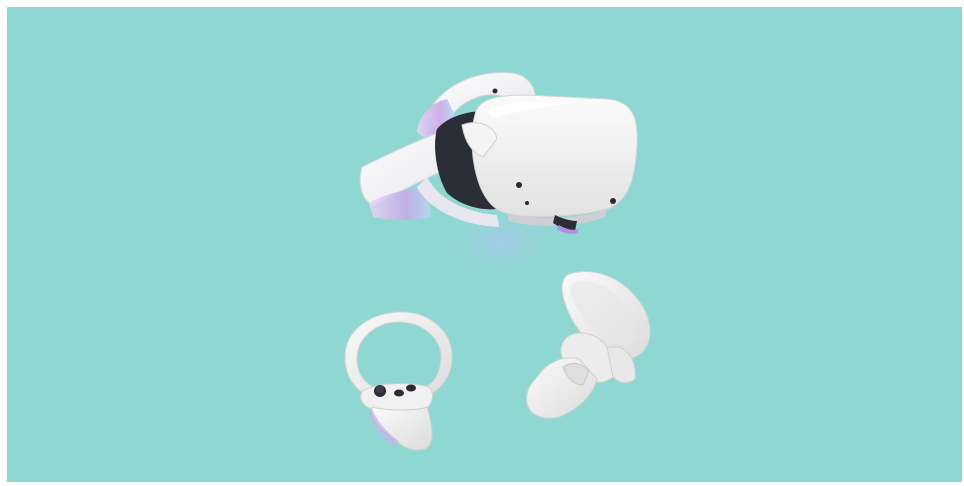 Image resolution: width=964 pixels, height=486 pixels. What do you see at coordinates (411, 388) in the screenshot?
I see `button-y` at bounding box center [411, 388].